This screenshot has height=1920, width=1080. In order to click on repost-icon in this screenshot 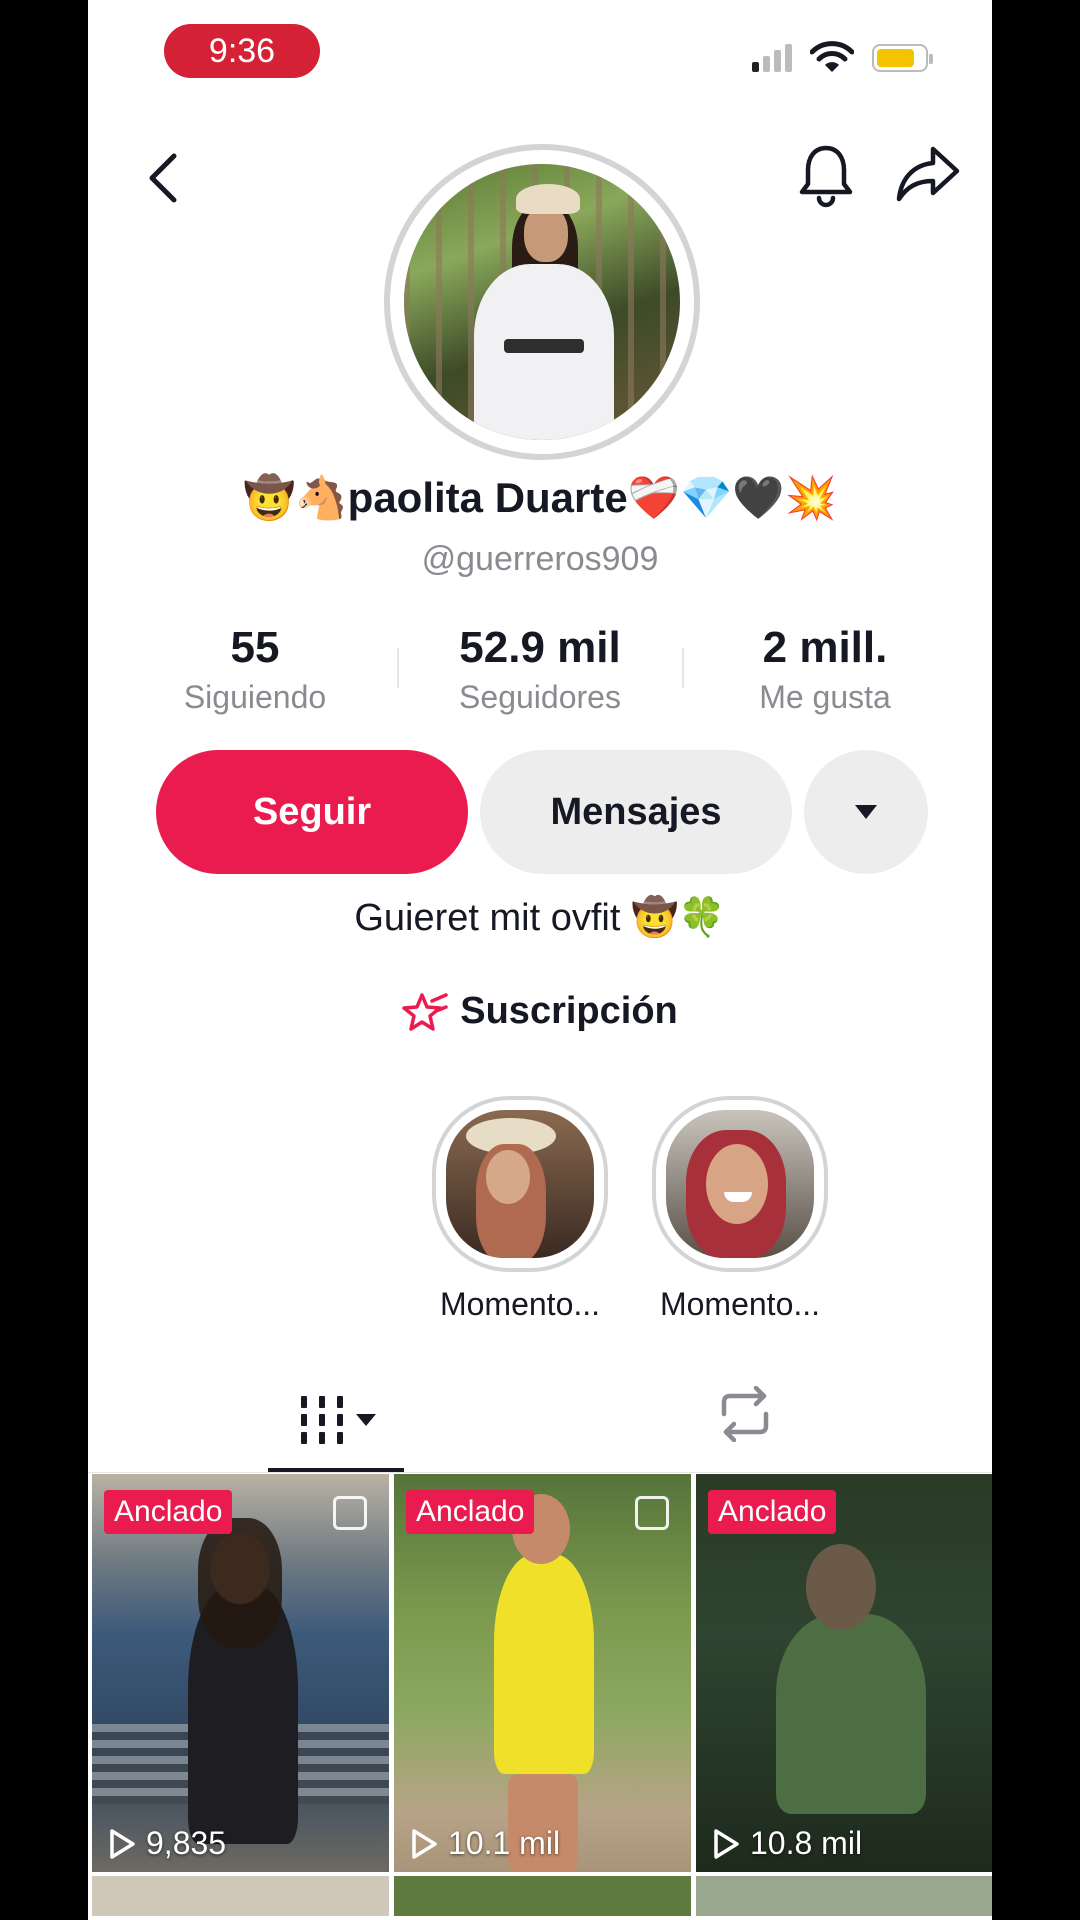, I will do `click(745, 1414)`.